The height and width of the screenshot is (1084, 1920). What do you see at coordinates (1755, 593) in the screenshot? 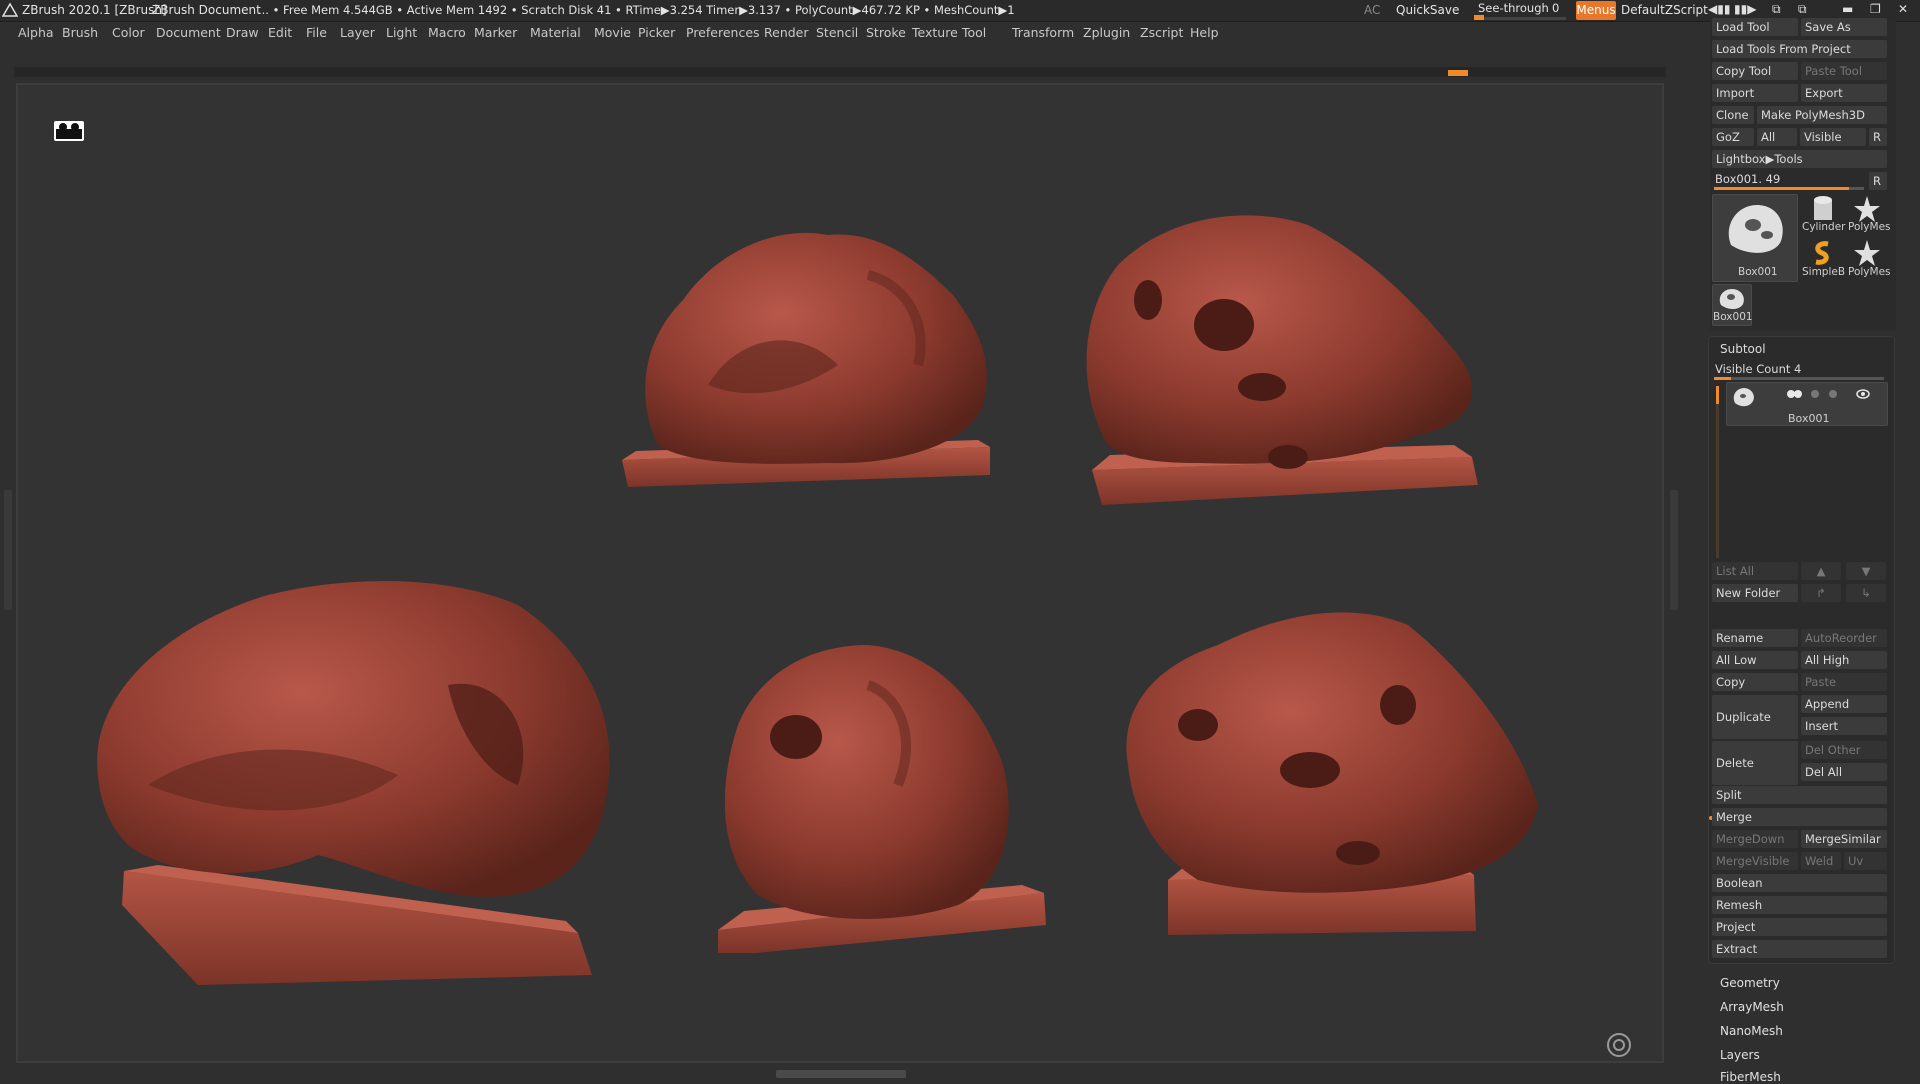
I see `new-folder-button: New Folder` at bounding box center [1755, 593].